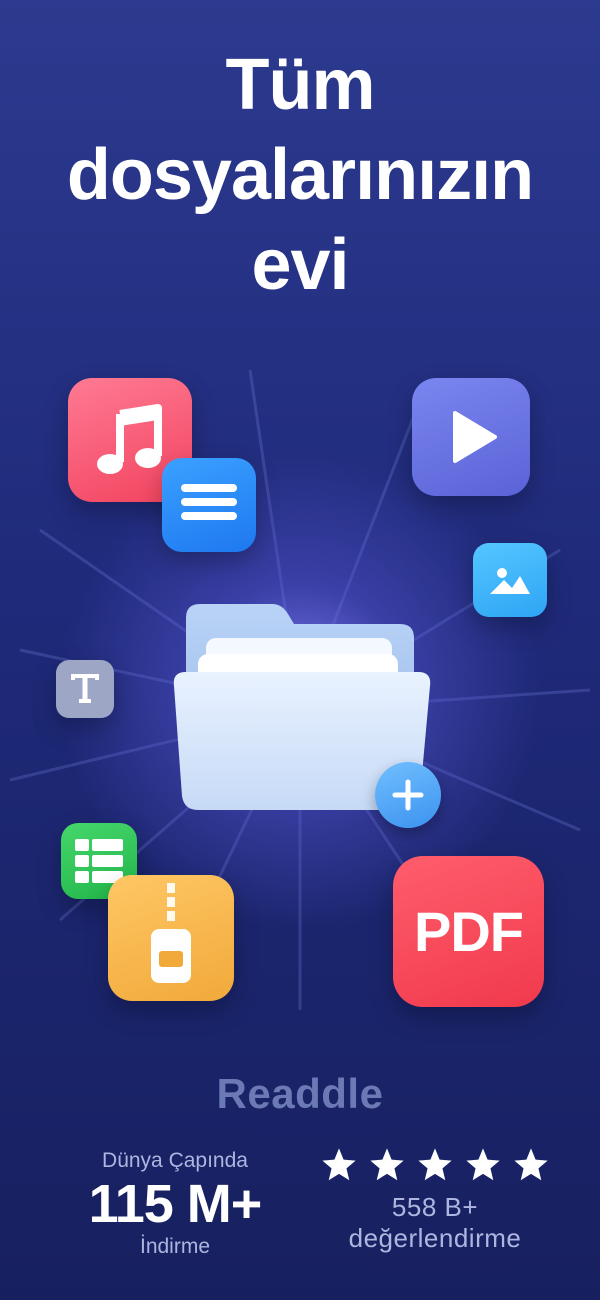 This screenshot has width=600, height=1300. I want to click on rating-stars, so click(435, 1165).